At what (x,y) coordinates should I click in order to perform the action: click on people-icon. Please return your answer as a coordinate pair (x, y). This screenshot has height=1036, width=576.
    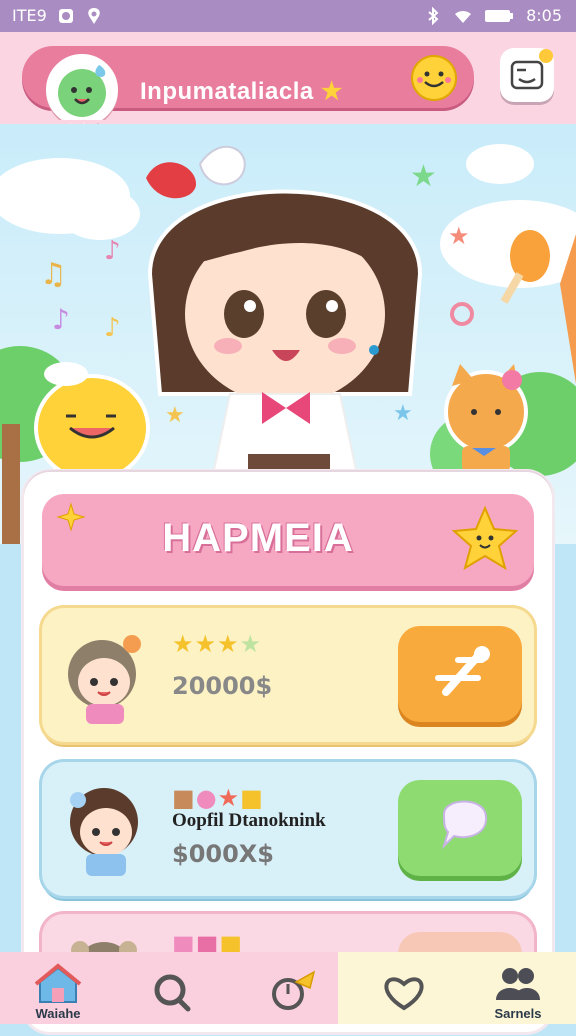
    Looking at the image, I should click on (518, 984).